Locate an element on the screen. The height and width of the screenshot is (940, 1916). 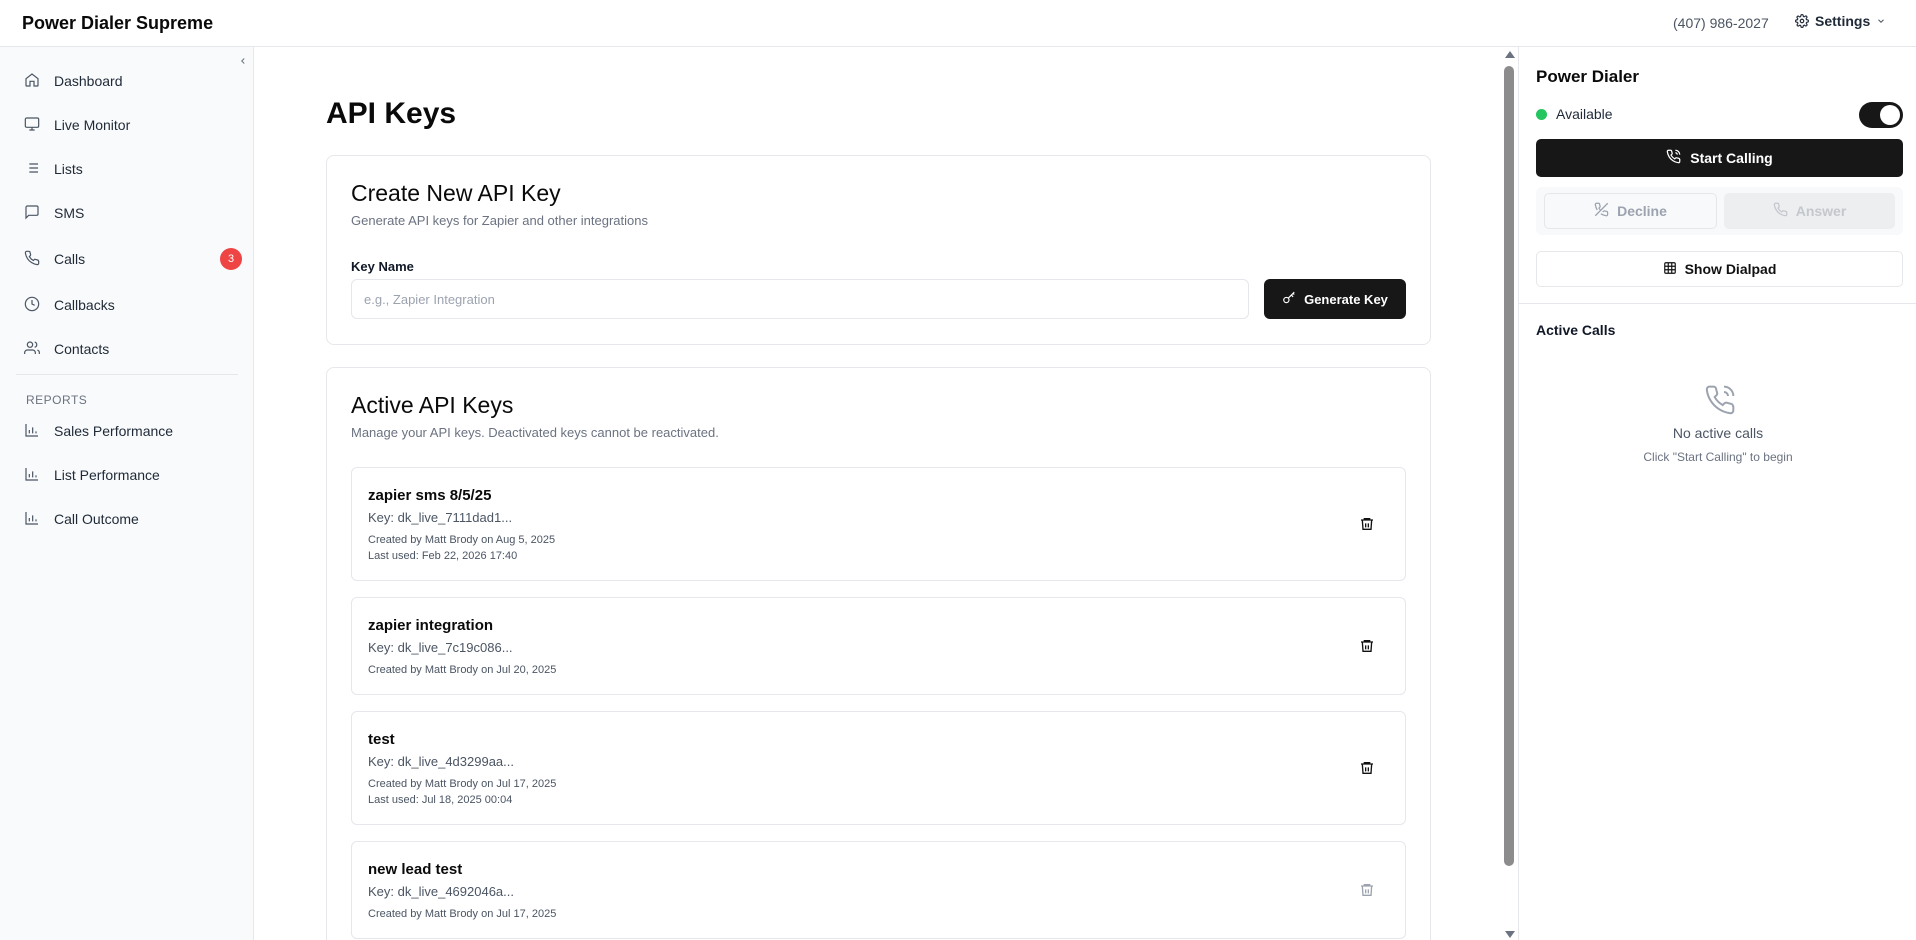
phone-number: (407) 986-2027 is located at coordinates (1721, 23).